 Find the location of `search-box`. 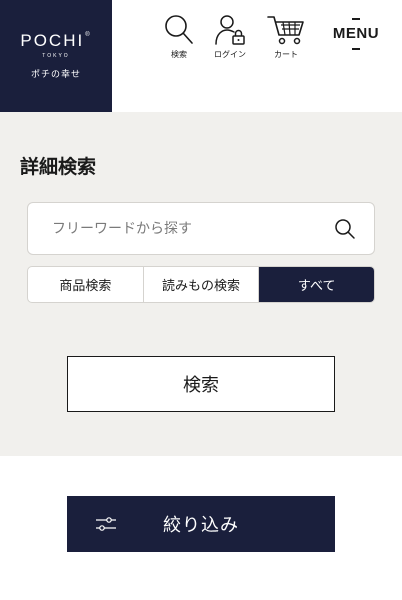

search-box is located at coordinates (201, 228).